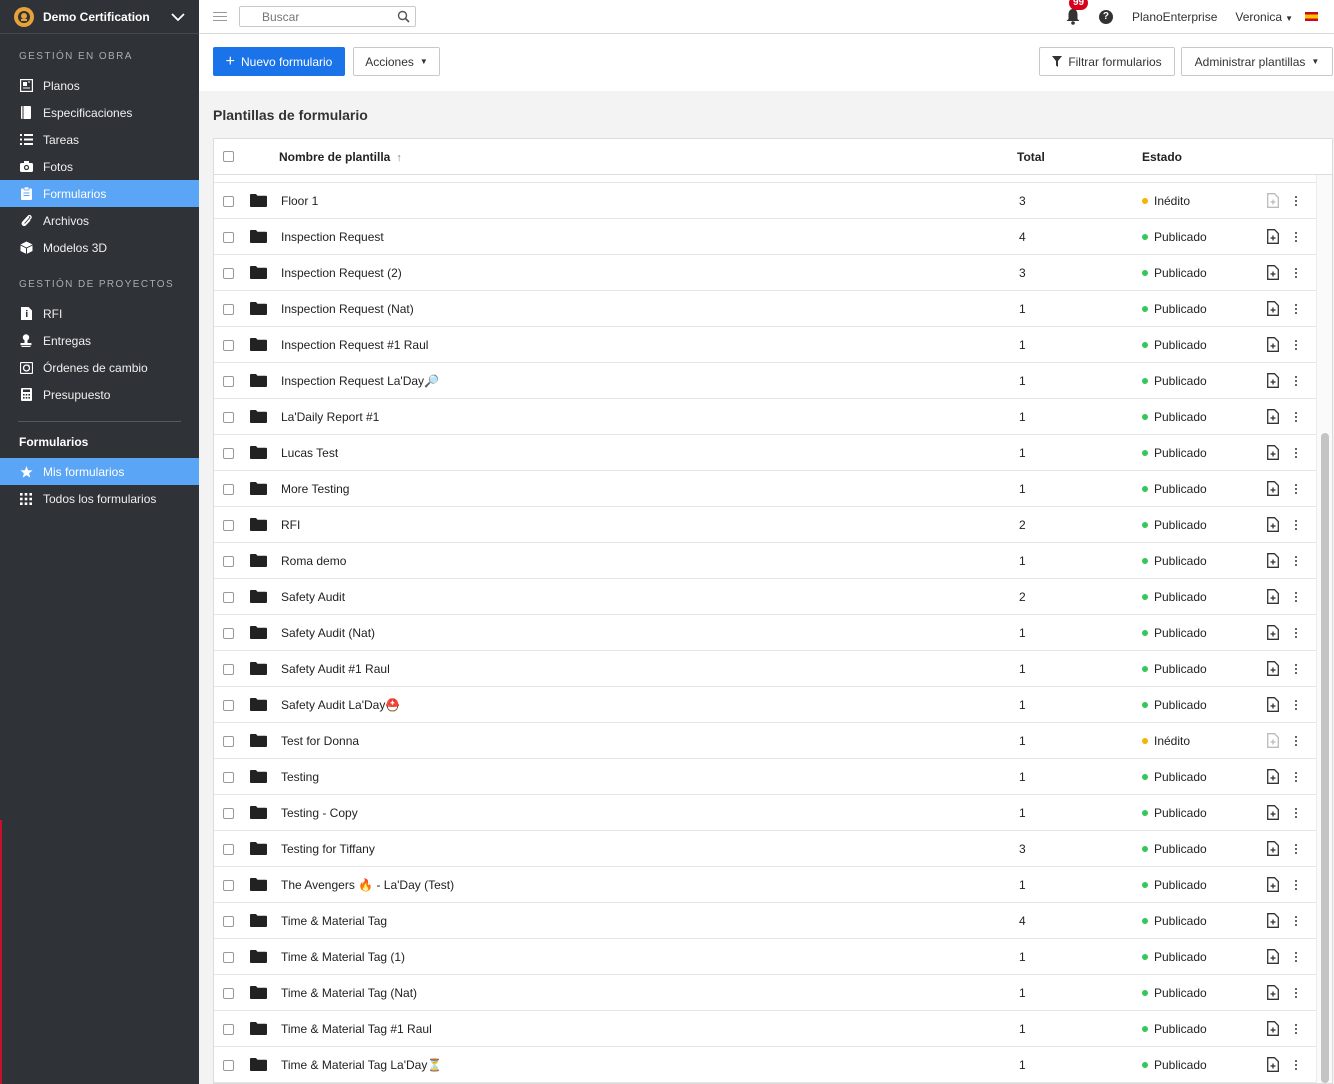  I want to click on template-name: Inspection Request (2), so click(341, 273).